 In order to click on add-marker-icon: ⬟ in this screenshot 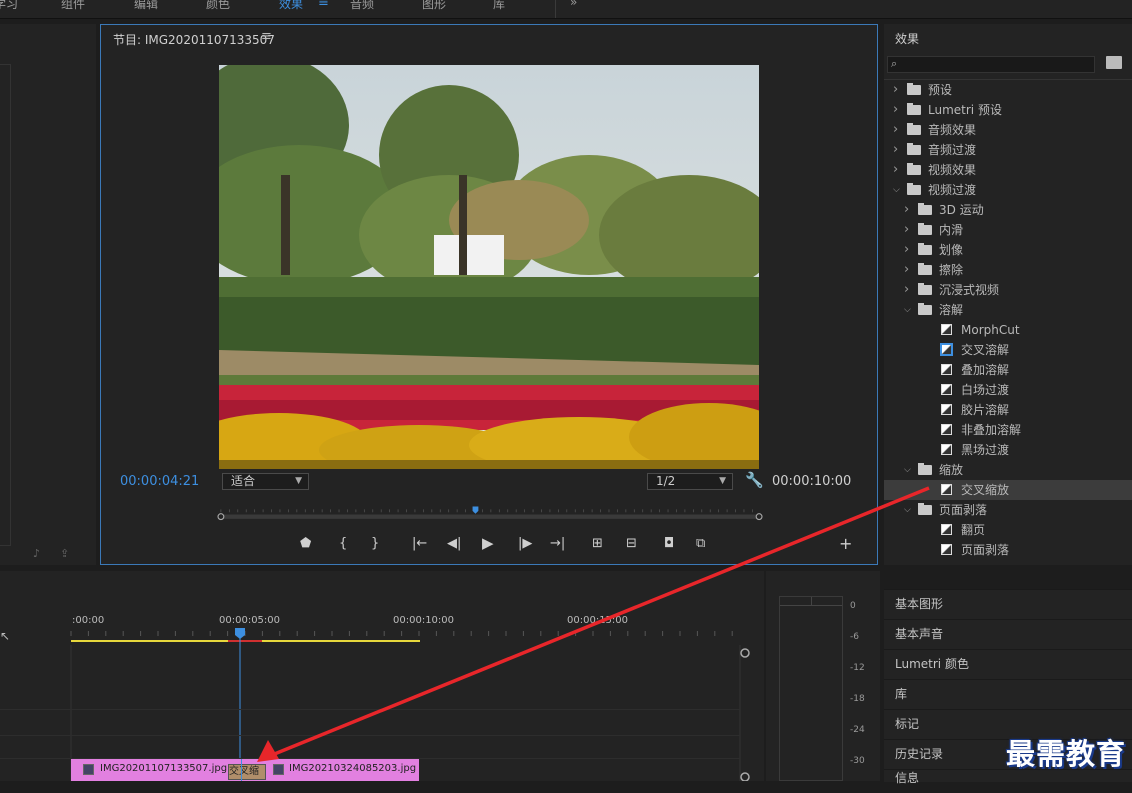, I will do `click(305, 543)`.